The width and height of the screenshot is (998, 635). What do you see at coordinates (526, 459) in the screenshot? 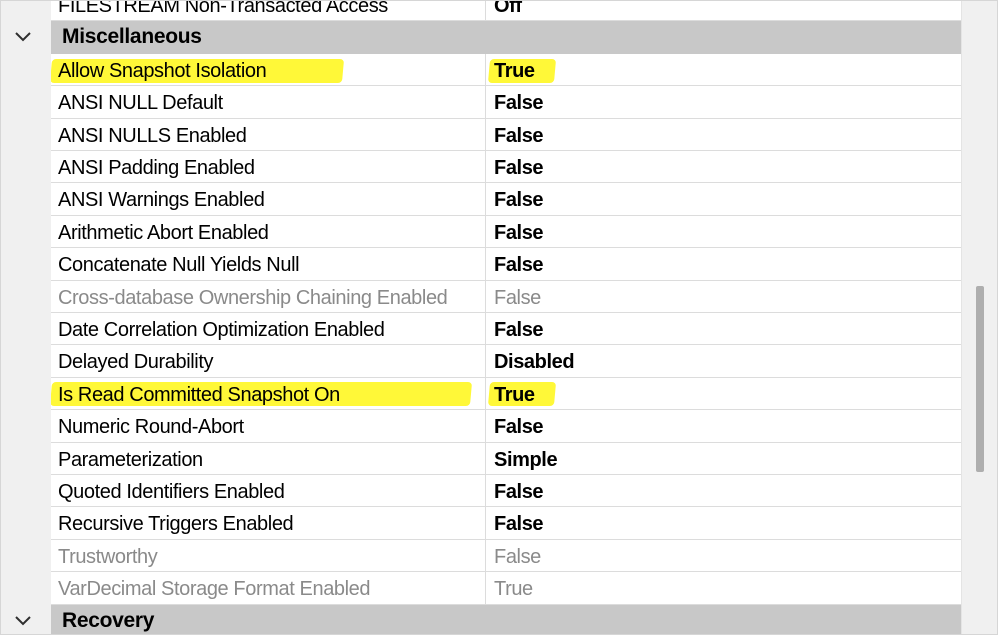
I see `property-value: Simple` at bounding box center [526, 459].